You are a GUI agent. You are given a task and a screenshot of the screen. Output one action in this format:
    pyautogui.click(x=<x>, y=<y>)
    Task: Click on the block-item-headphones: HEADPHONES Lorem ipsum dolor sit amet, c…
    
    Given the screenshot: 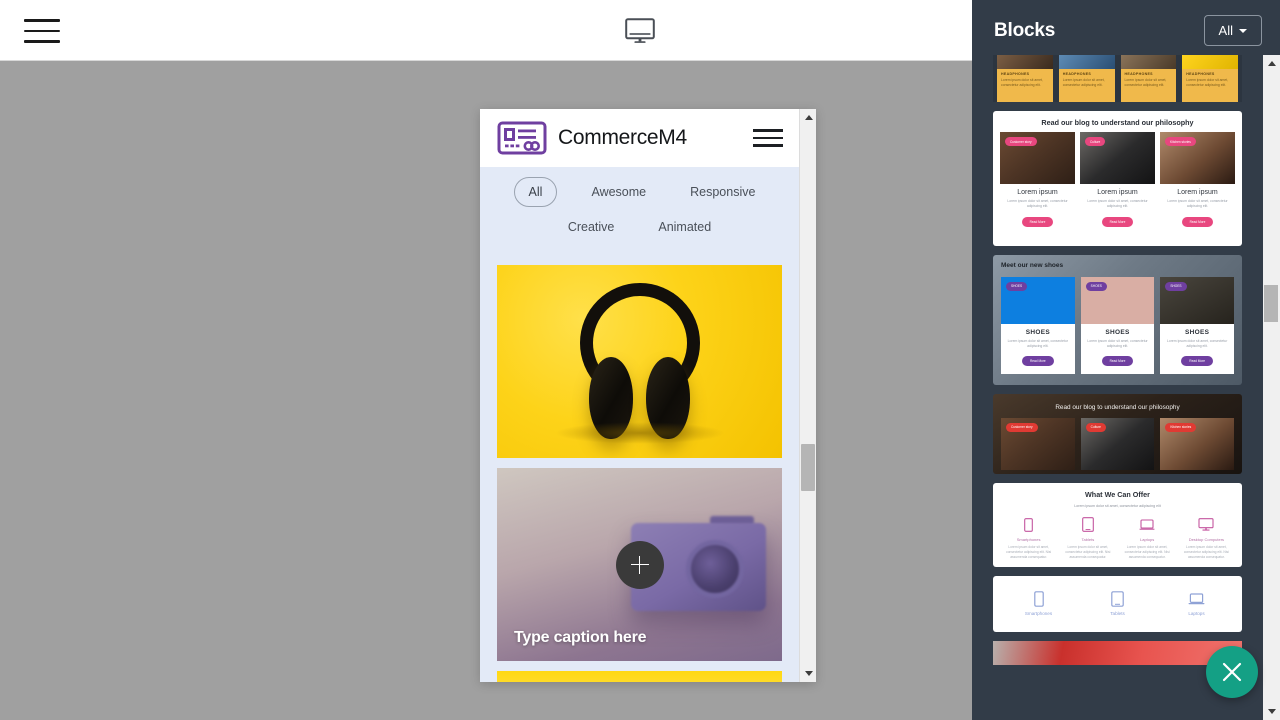 What is the action you would take?
    pyautogui.click(x=1117, y=78)
    